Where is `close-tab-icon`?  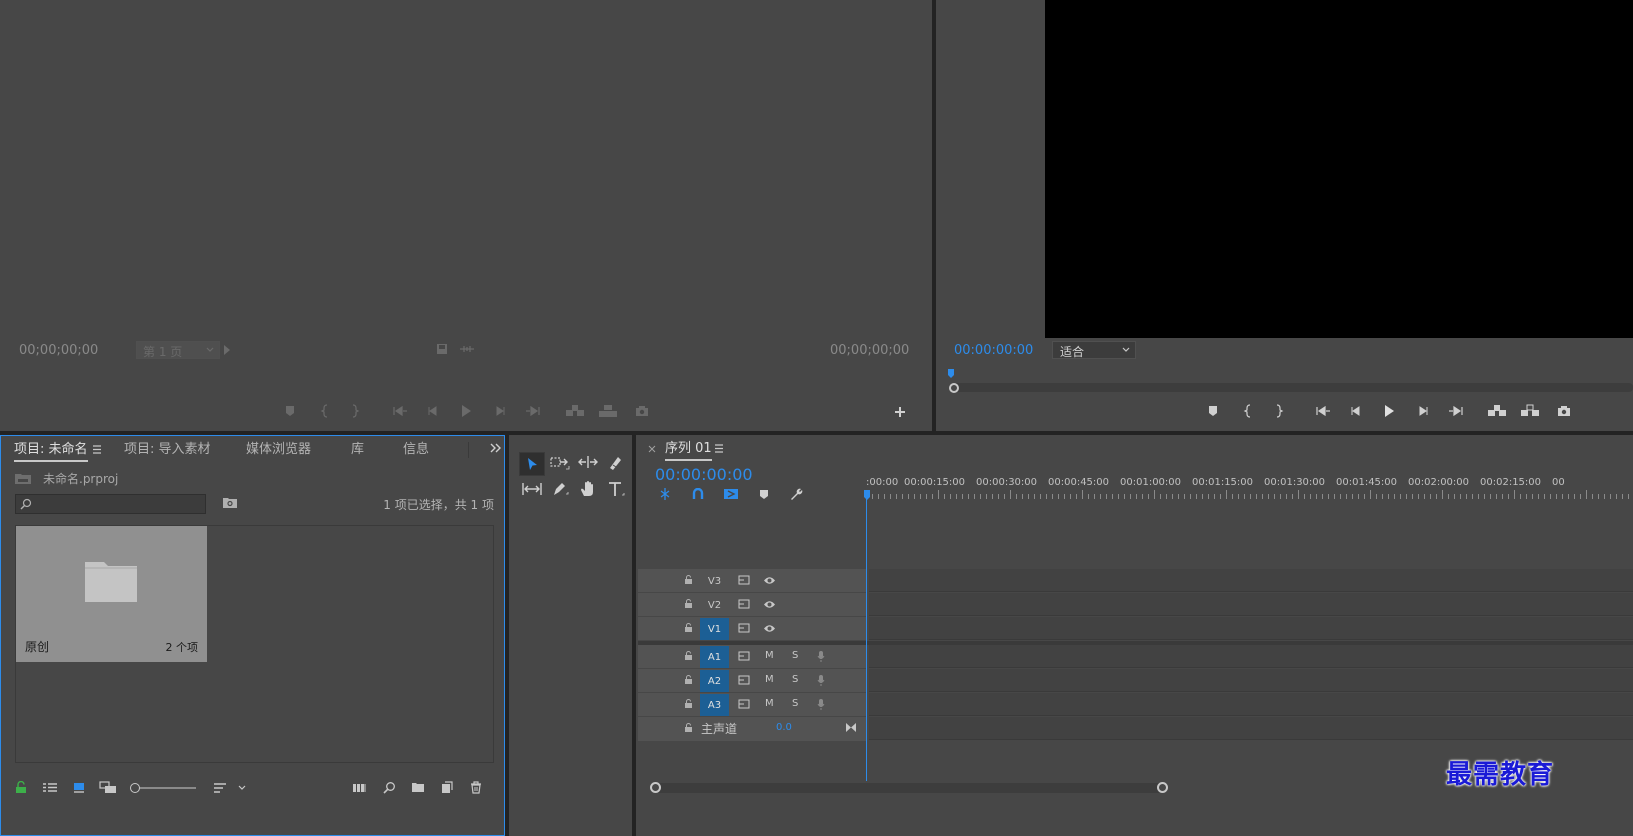
close-tab-icon is located at coordinates (652, 449).